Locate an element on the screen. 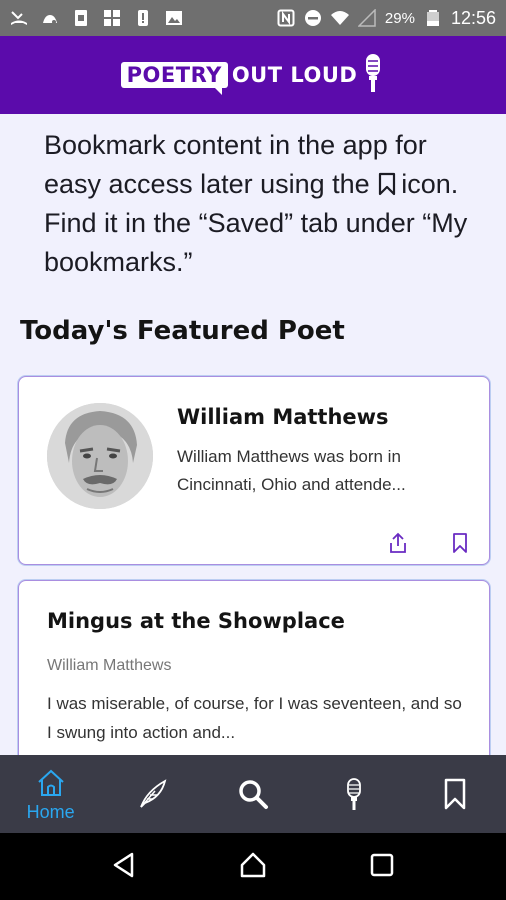  wifi-icon is located at coordinates (339, 18).